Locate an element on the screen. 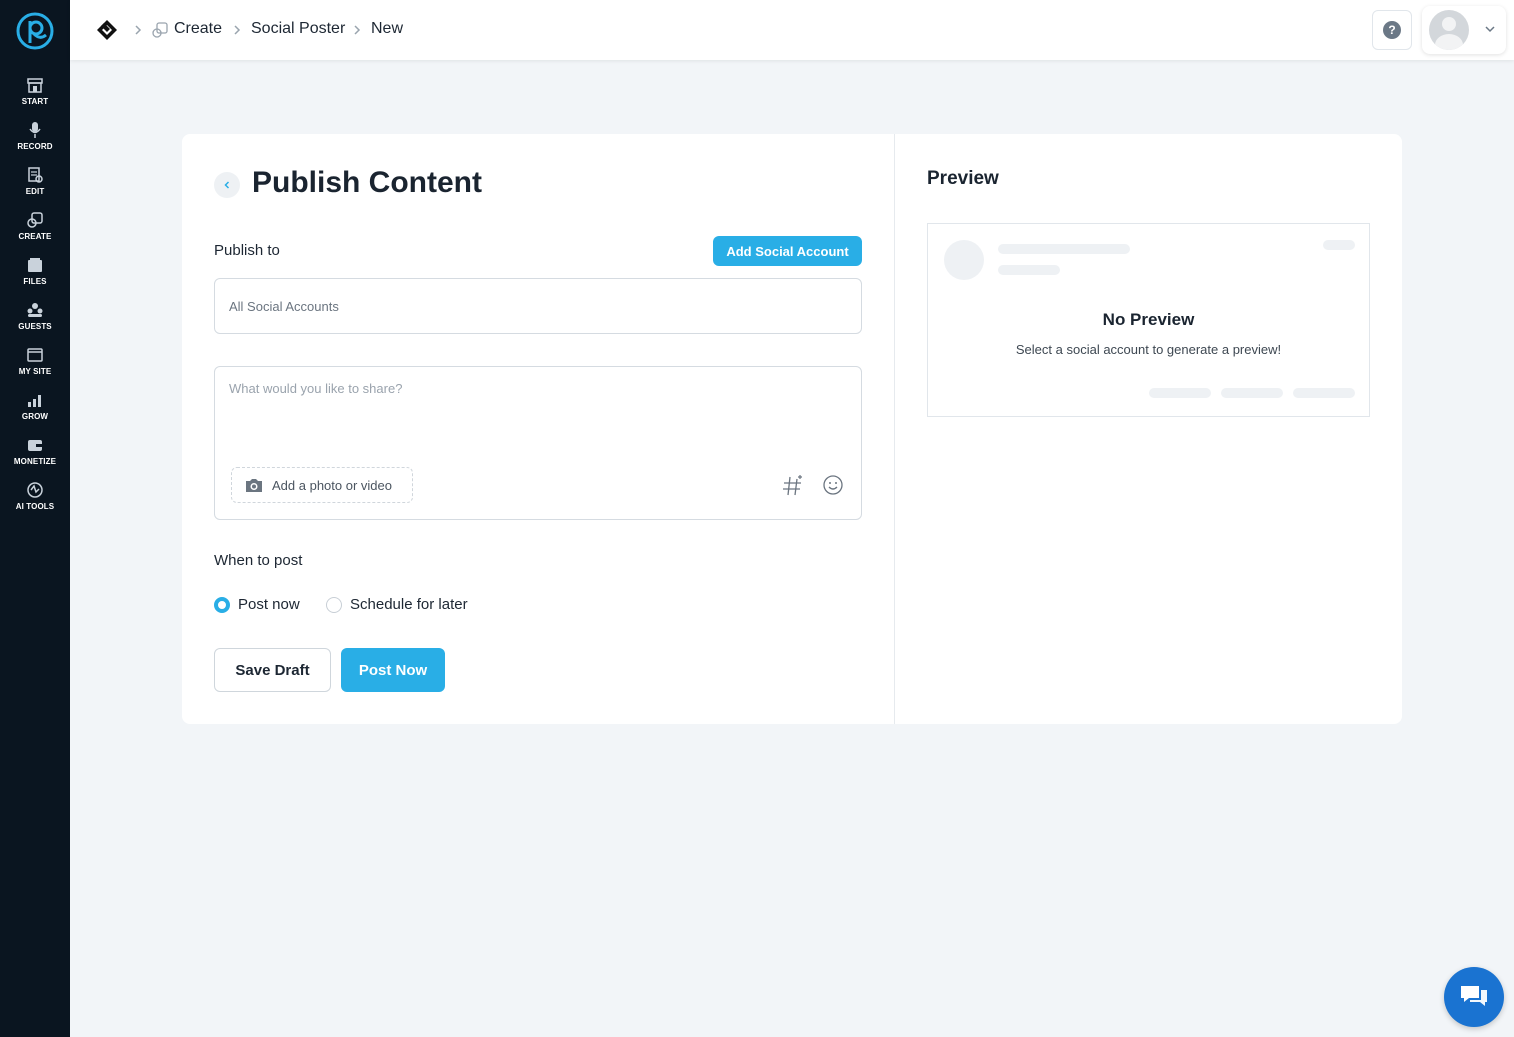  no-preview-title: No Preview is located at coordinates (1148, 319).